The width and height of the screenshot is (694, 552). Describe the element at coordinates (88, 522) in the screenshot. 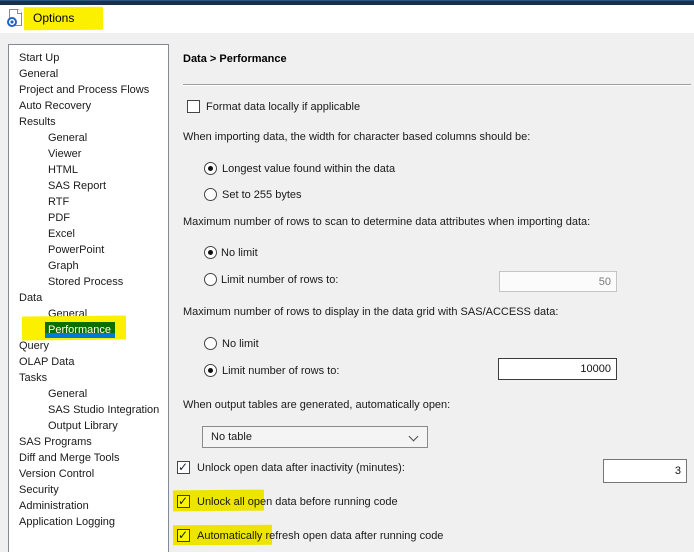

I see `sidebar-item-application-logging: Application Logging` at that location.